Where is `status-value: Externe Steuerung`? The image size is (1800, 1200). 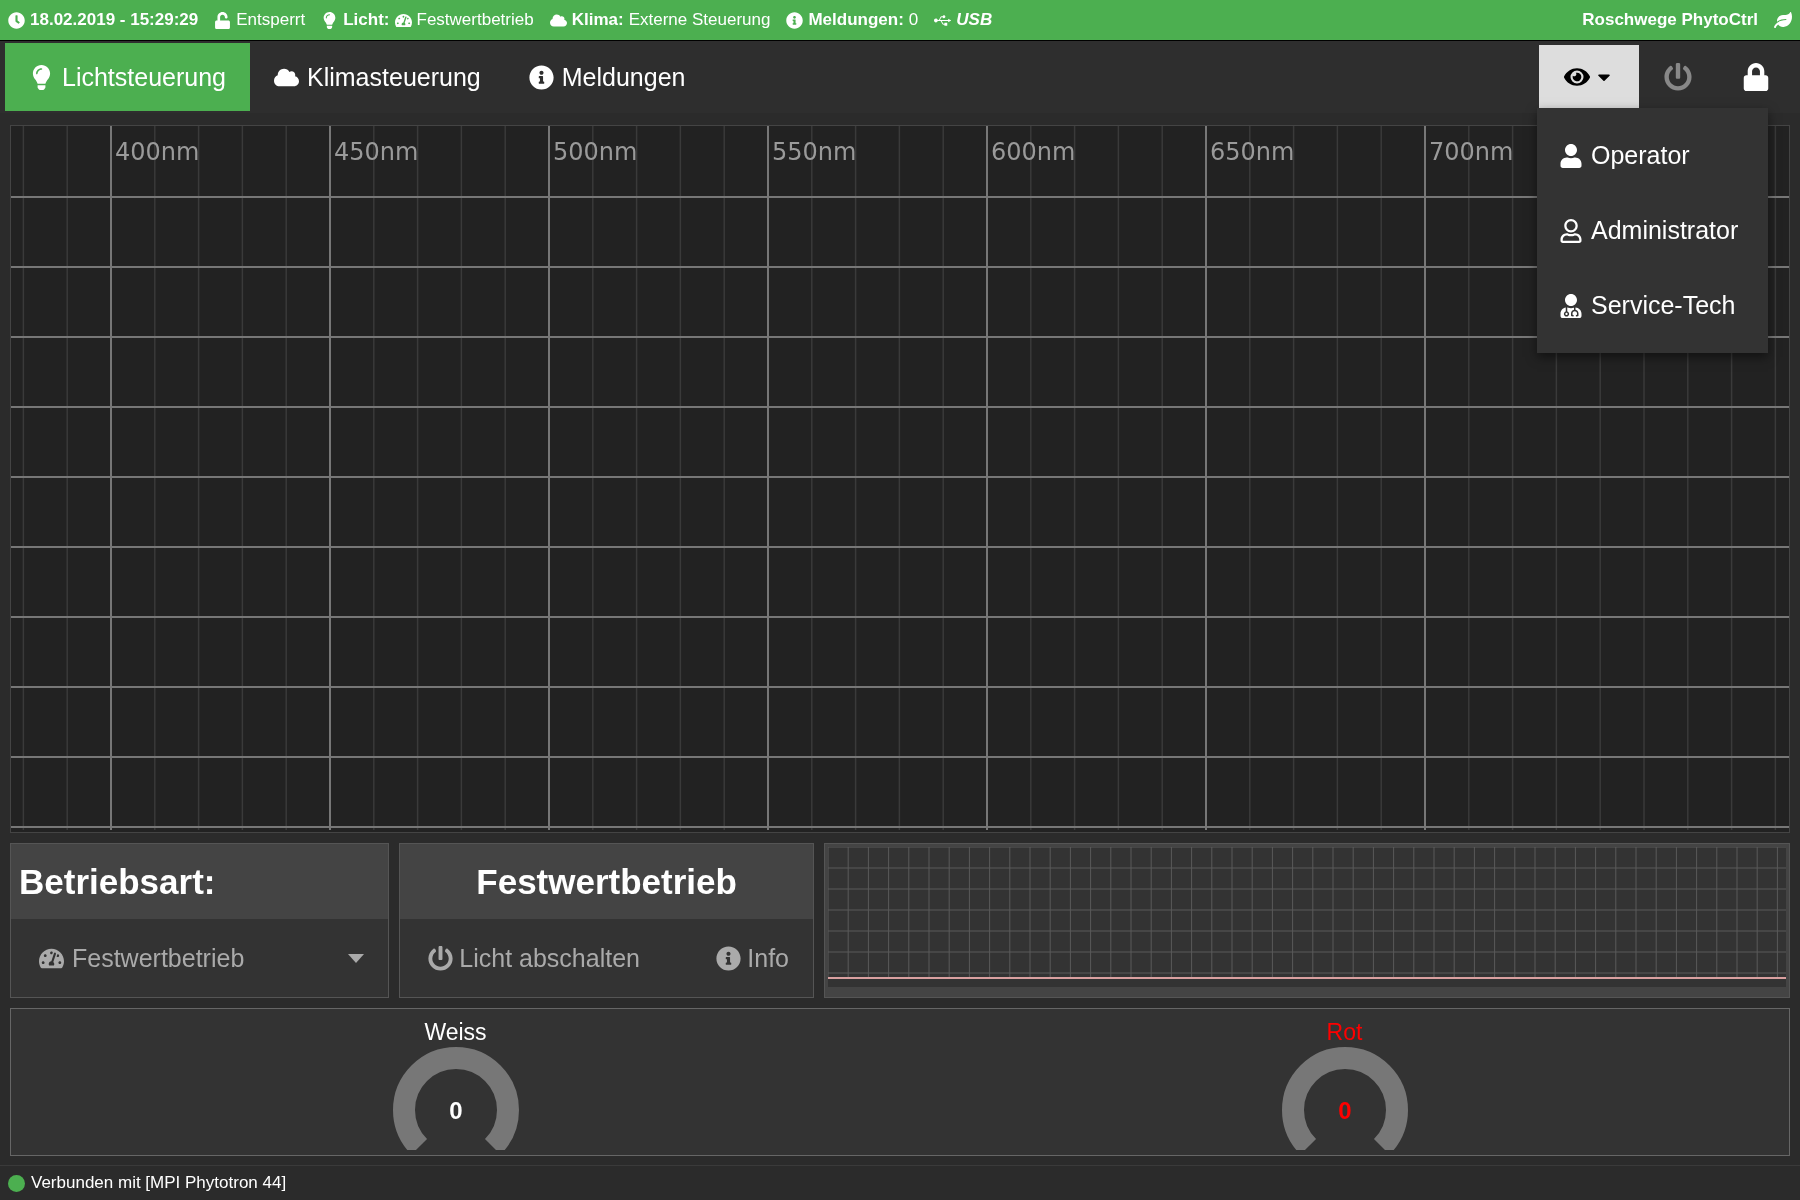
status-value: Externe Steuerung is located at coordinates (699, 20).